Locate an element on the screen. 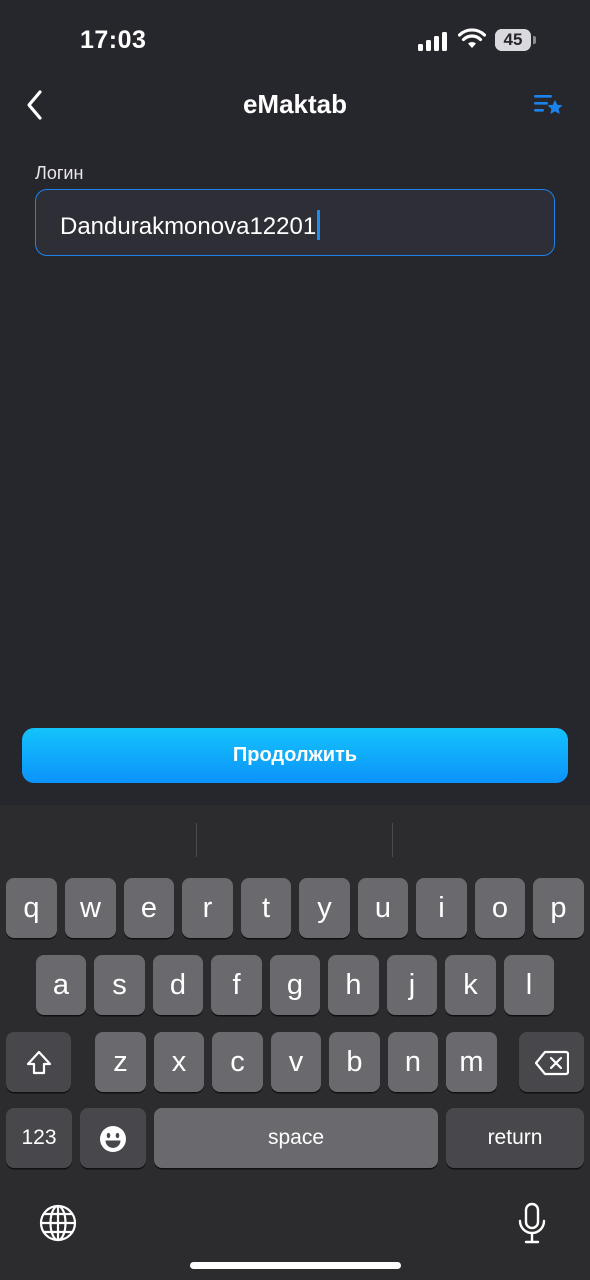 This screenshot has width=590, height=1280. text-caret is located at coordinates (319, 225).